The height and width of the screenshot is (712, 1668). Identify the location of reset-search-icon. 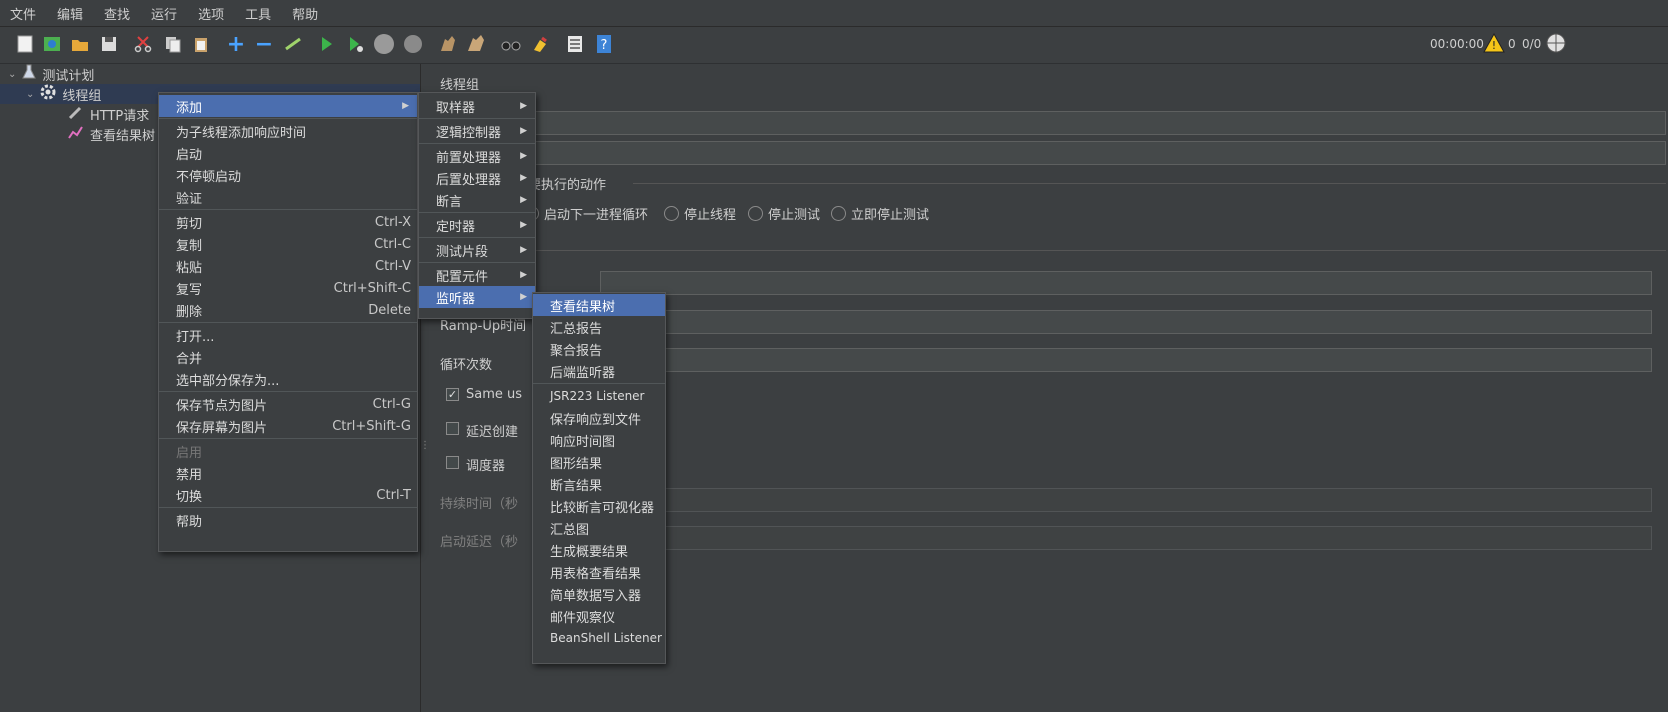
(540, 44).